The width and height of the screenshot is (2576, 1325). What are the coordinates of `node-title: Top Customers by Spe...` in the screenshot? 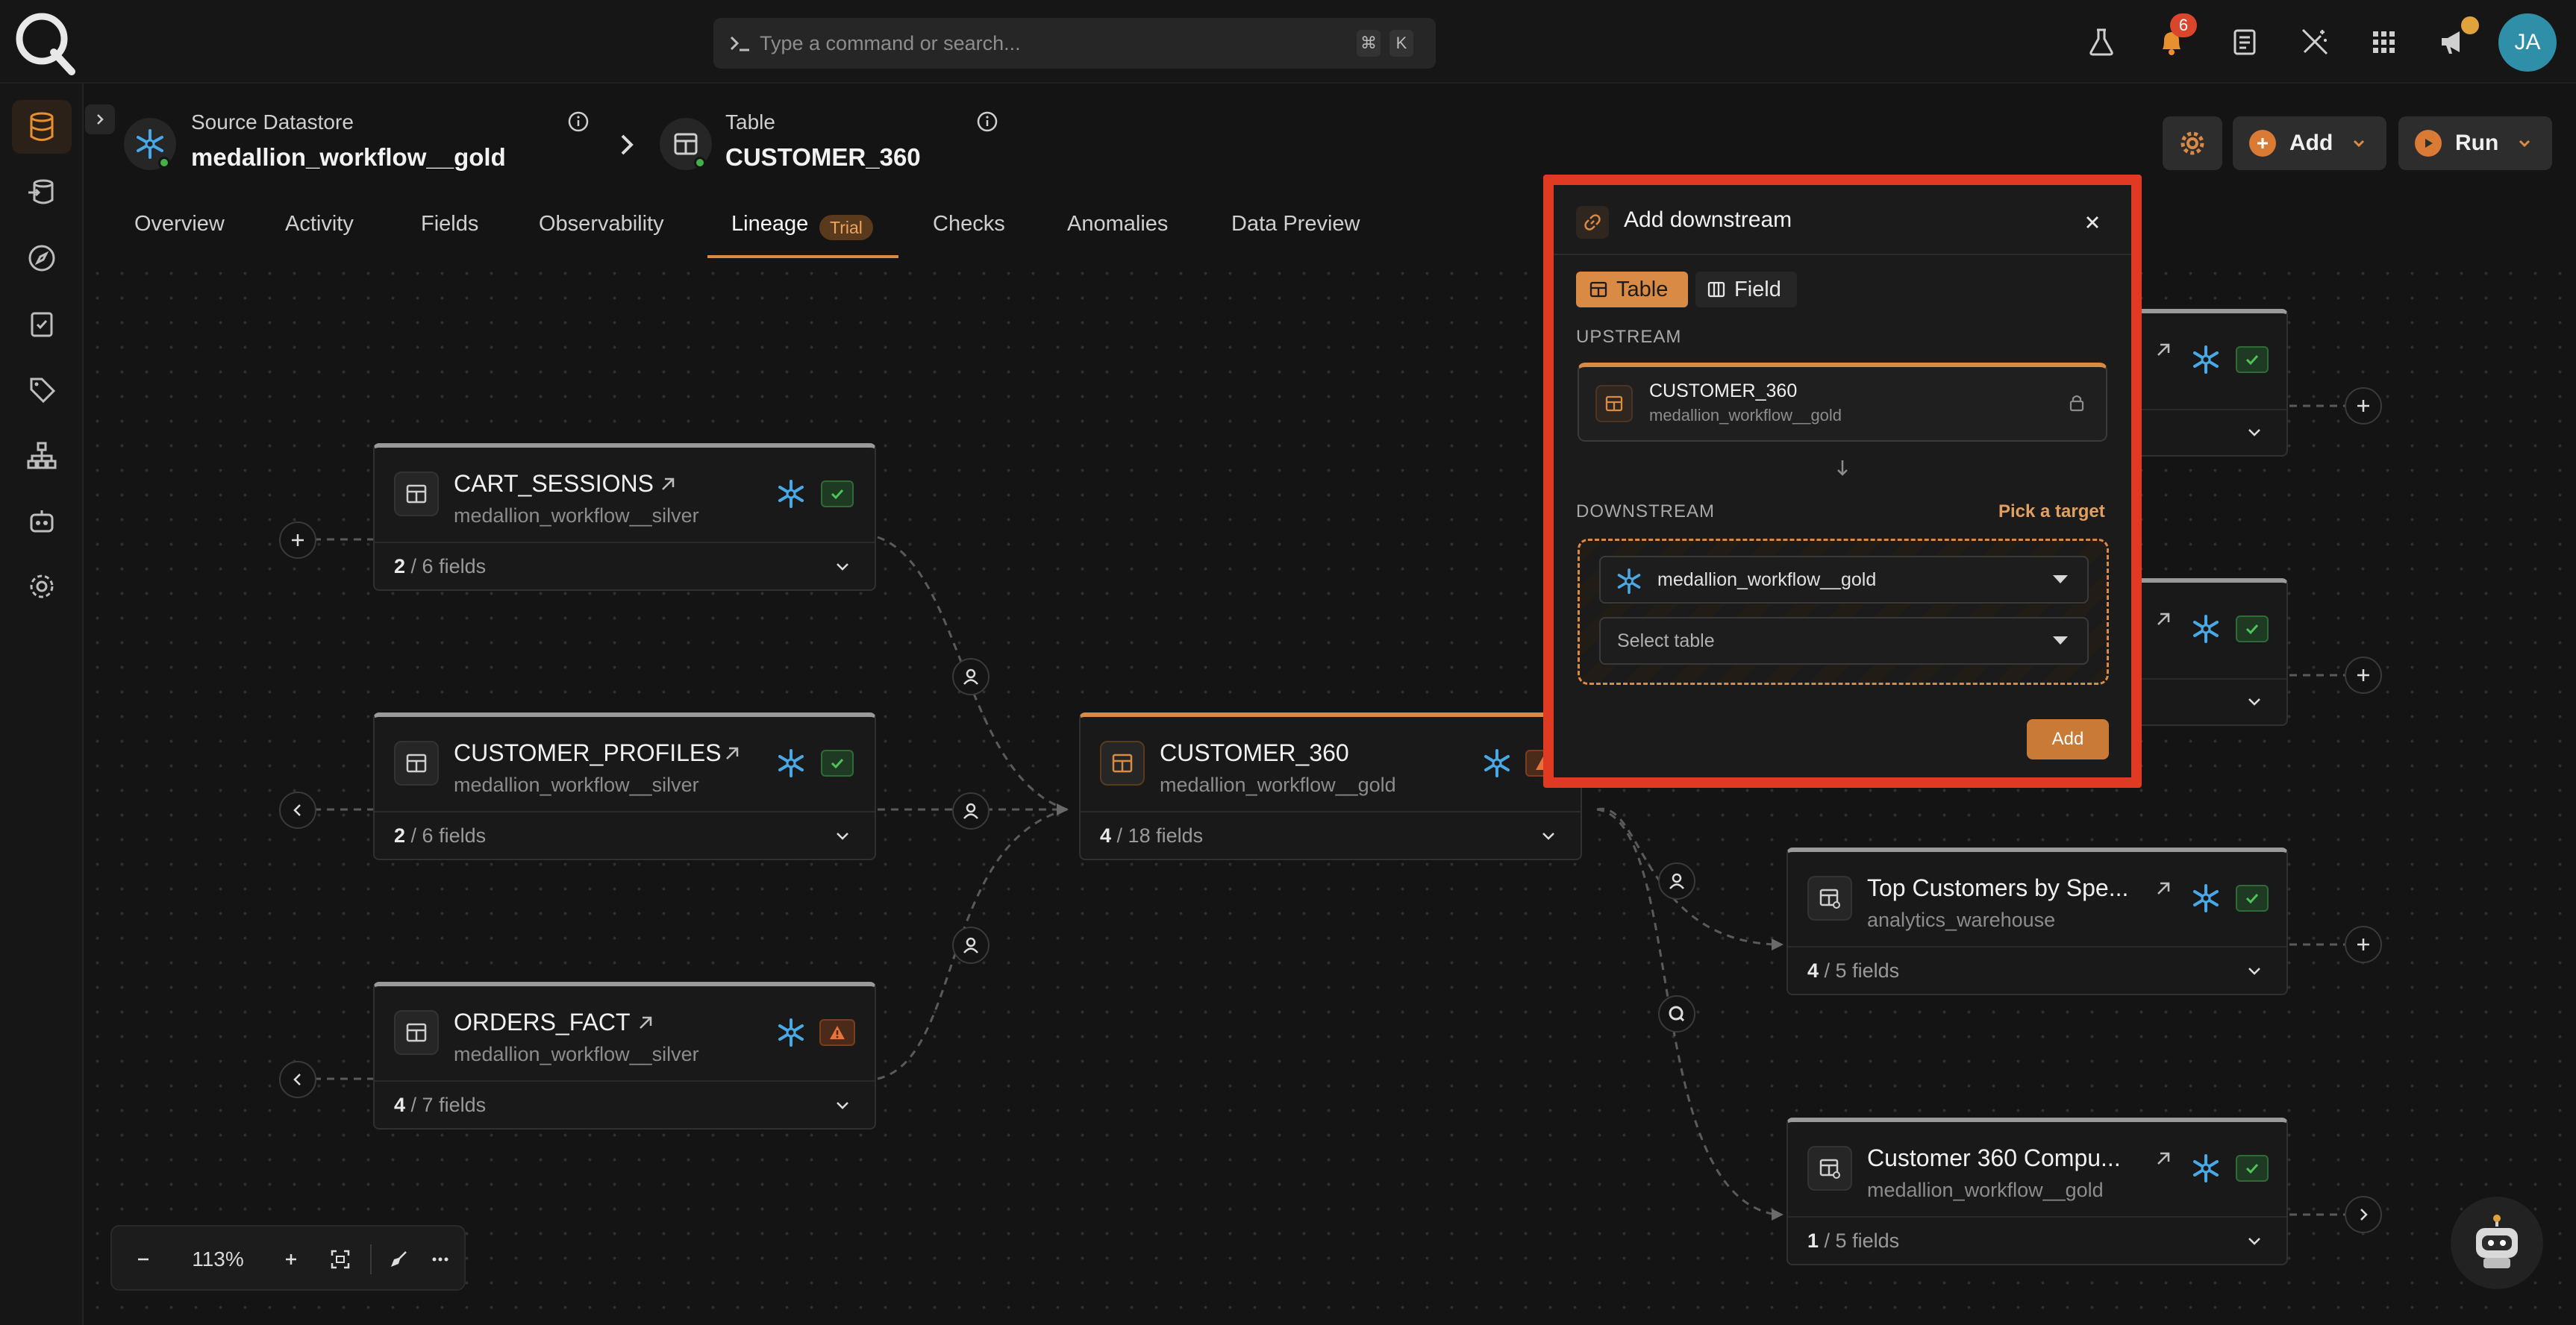 It's located at (1998, 887).